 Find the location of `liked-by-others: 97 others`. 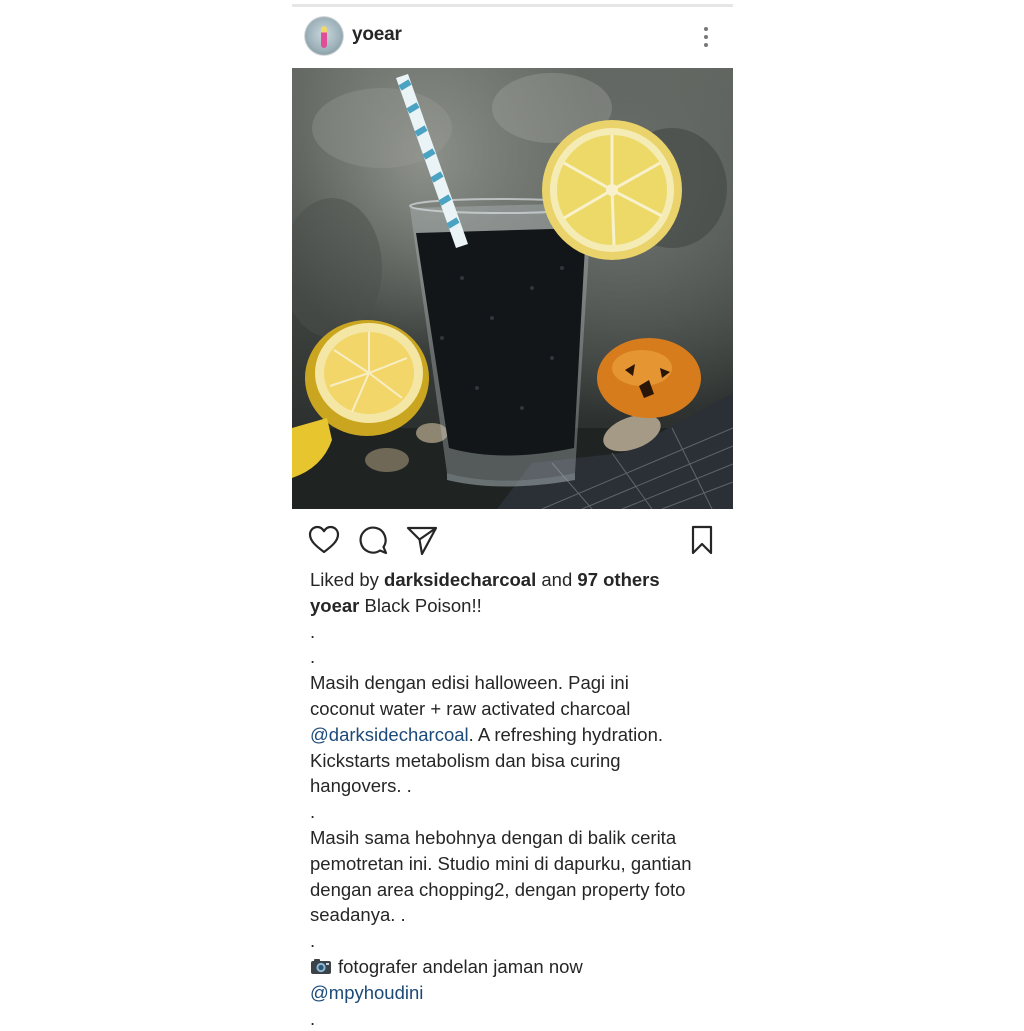

liked-by-others: 97 others is located at coordinates (618, 579).